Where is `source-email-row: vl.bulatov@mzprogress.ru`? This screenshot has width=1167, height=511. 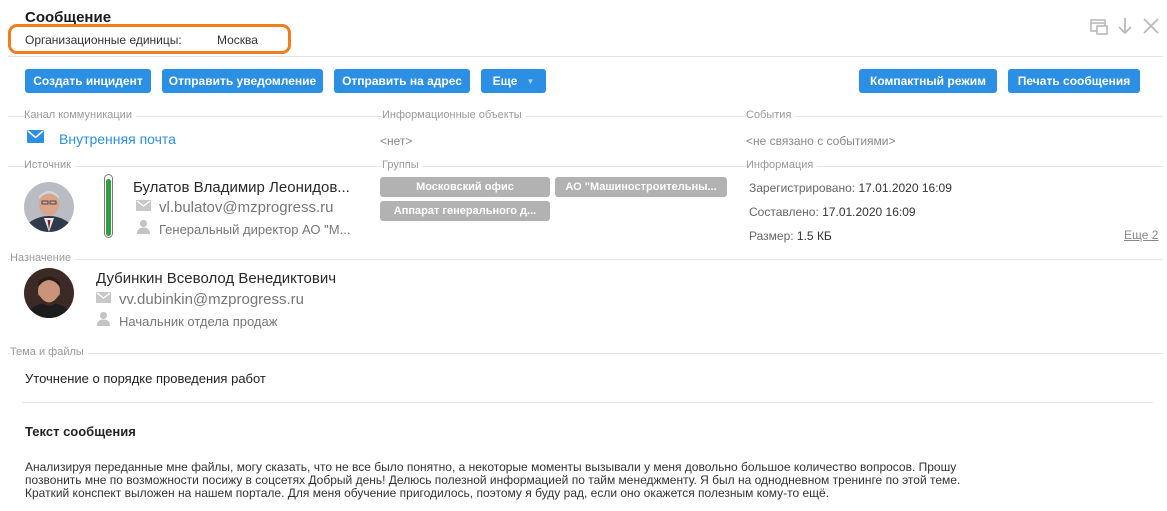
source-email-row: vl.bulatov@mzprogress.ru is located at coordinates (234, 207).